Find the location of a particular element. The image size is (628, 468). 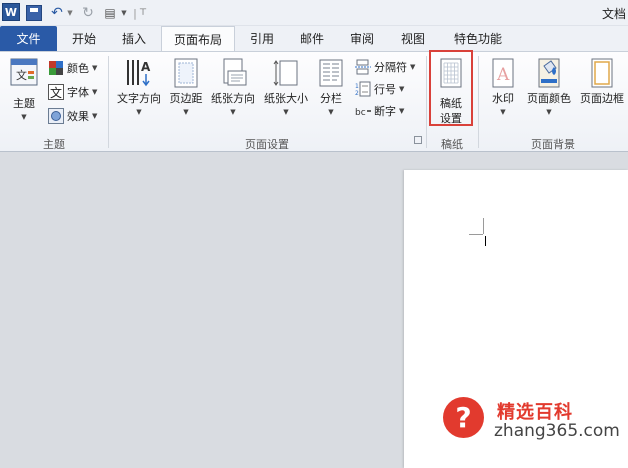

theme-fonts-icon: 文 is located at coordinates (56, 92).